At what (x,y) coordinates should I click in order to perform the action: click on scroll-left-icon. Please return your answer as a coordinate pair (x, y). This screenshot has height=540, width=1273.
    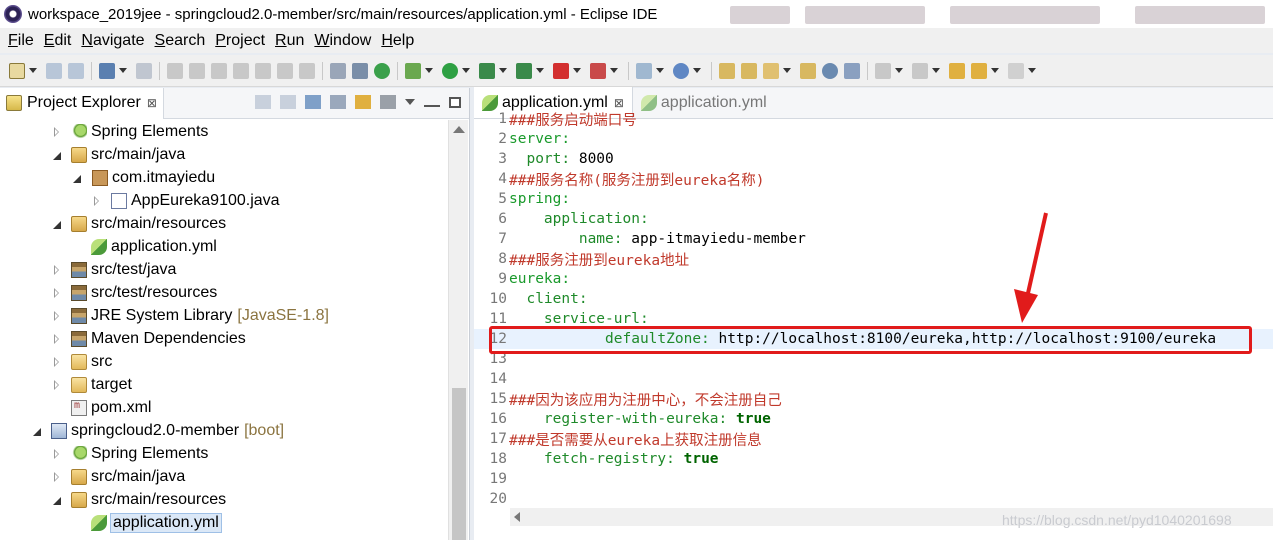
    Looking at the image, I should click on (517, 517).